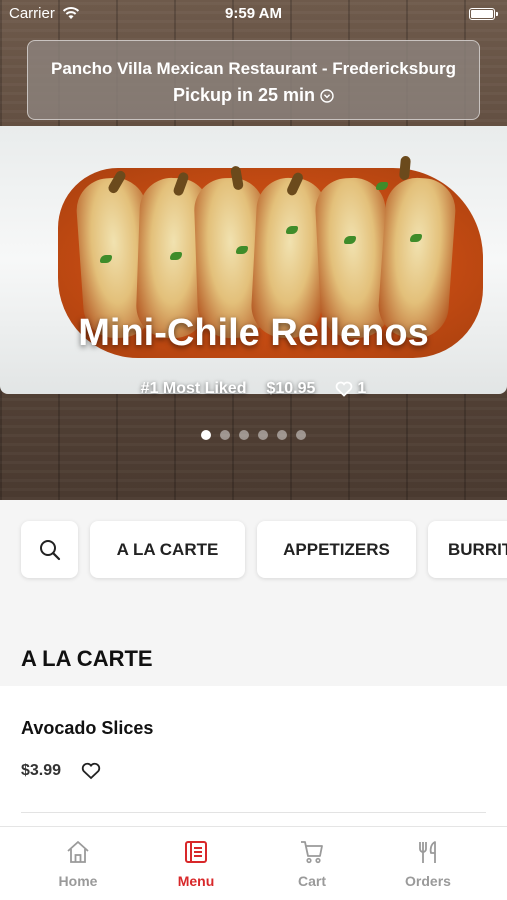 The height and width of the screenshot is (900, 507). I want to click on cart-icon, so click(312, 852).